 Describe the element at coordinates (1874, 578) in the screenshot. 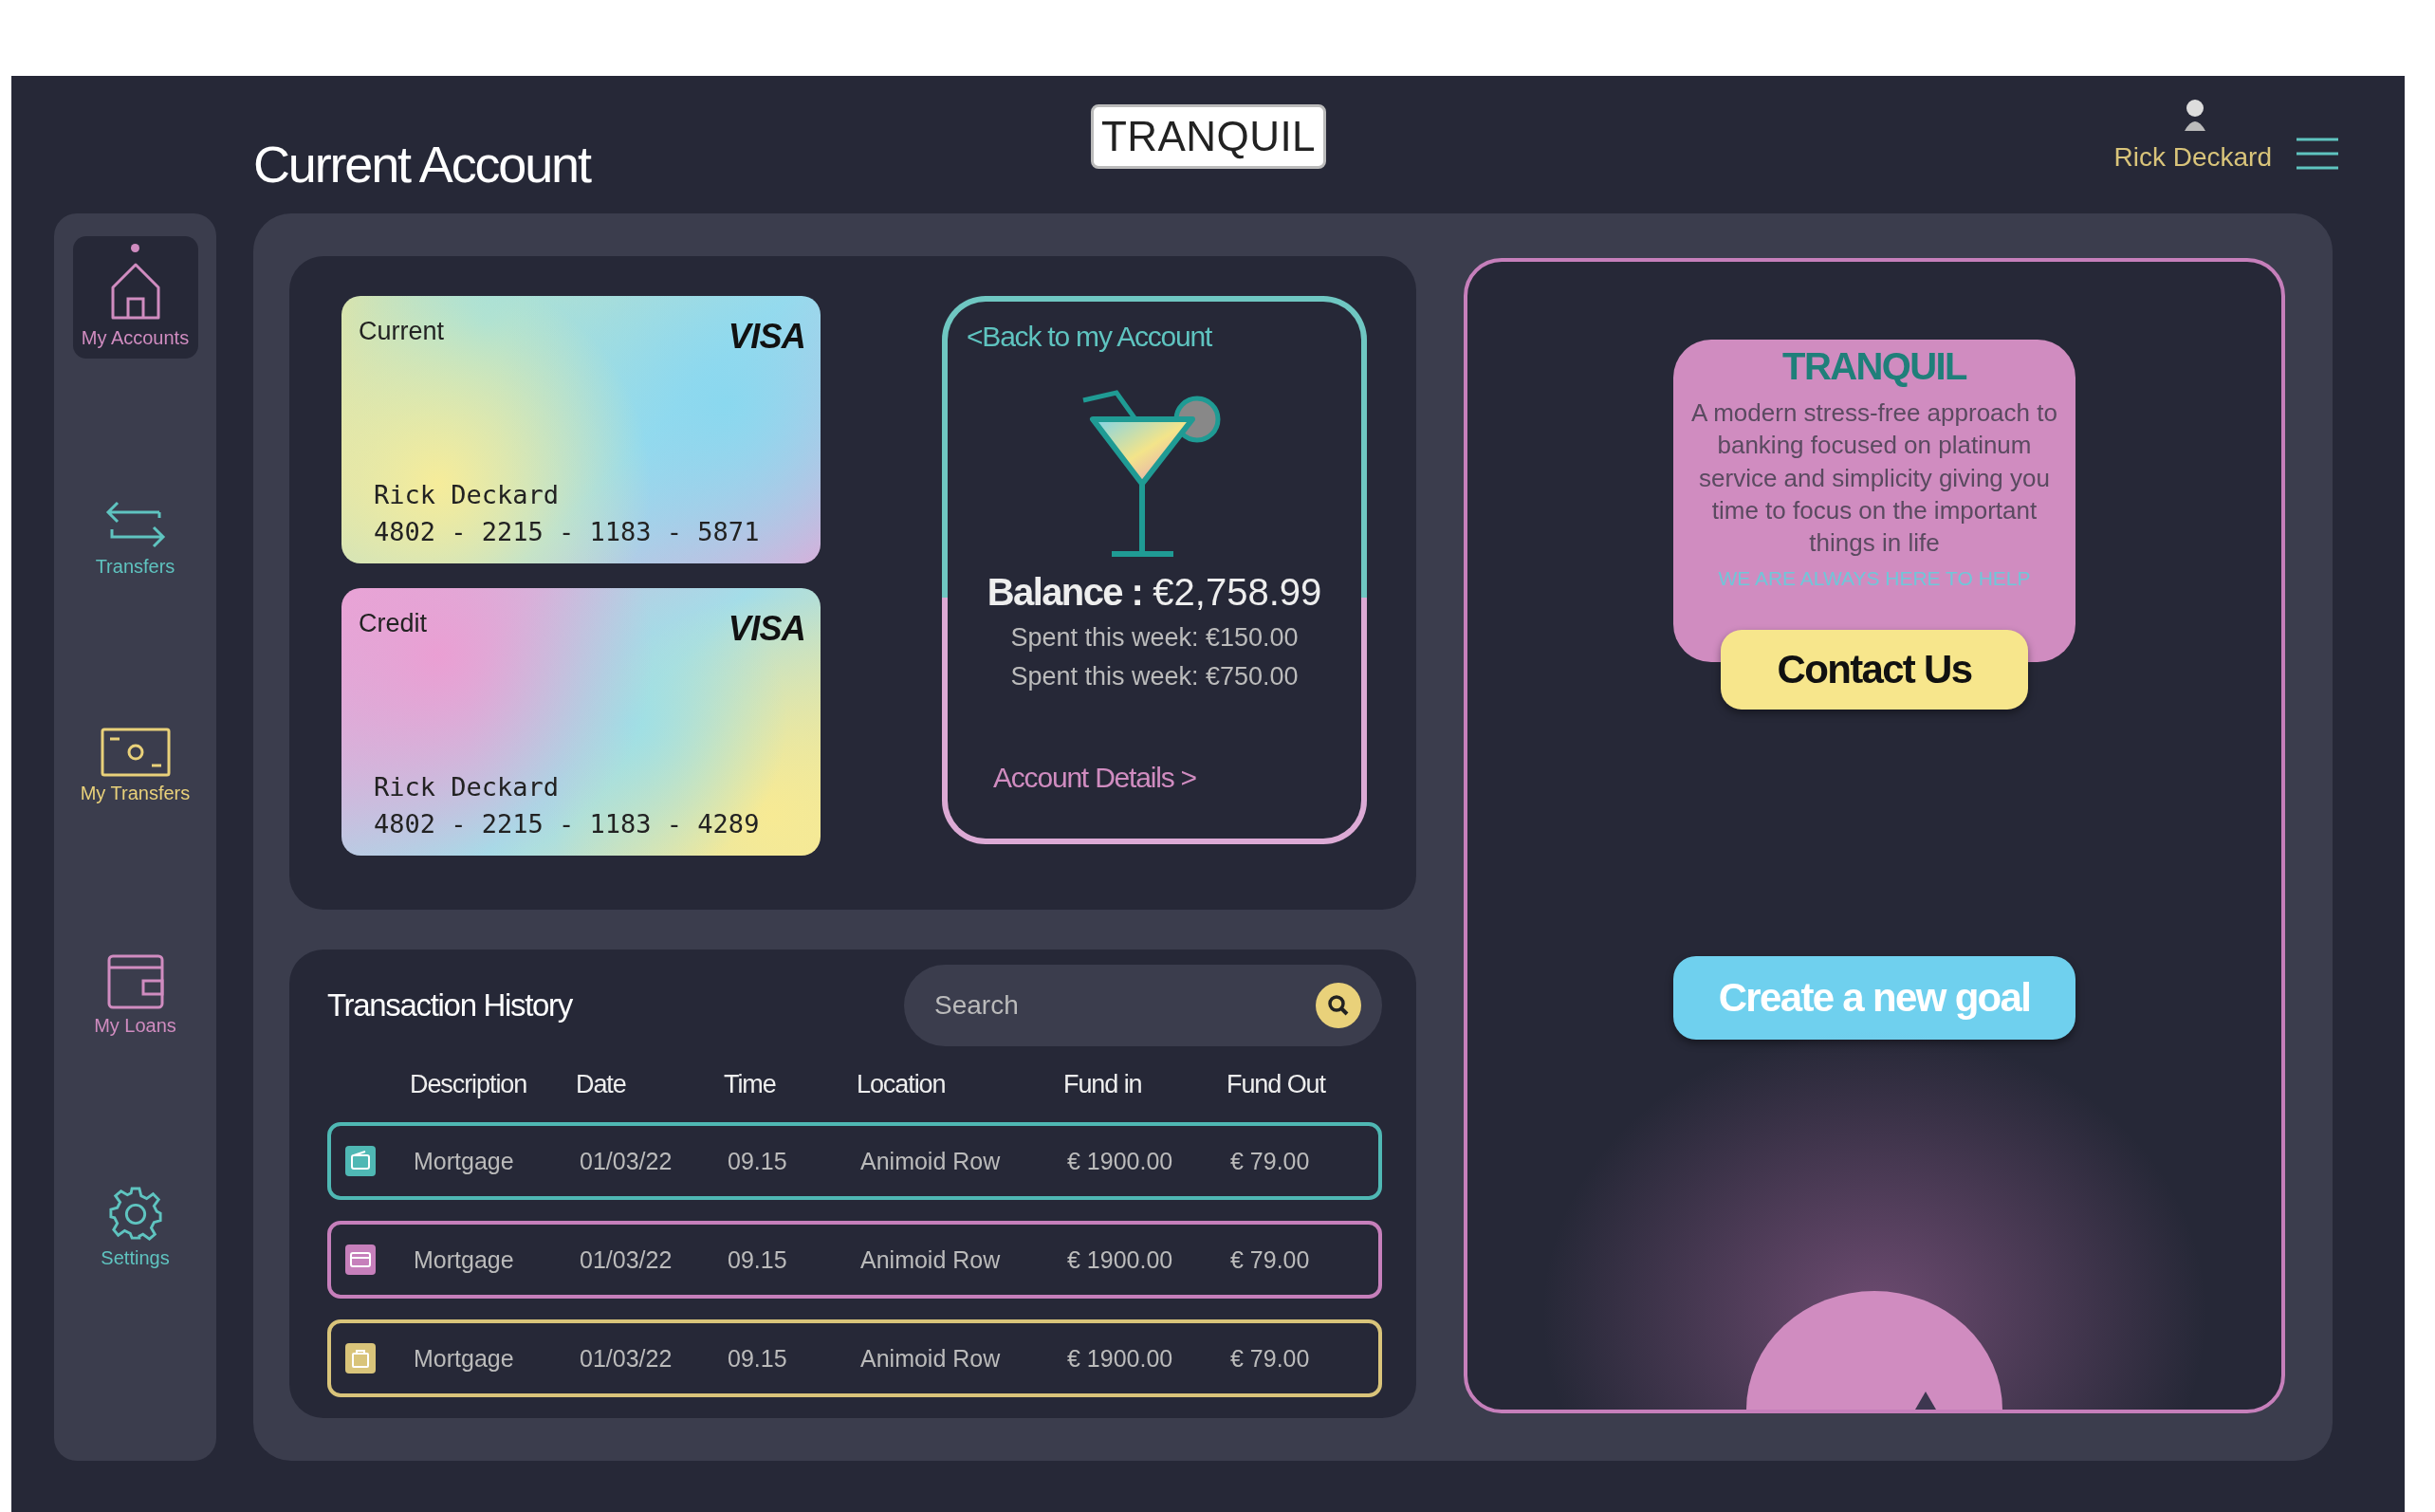

I see `promo-tagline: WE ARE ALWAYS HERE TO HELP` at that location.